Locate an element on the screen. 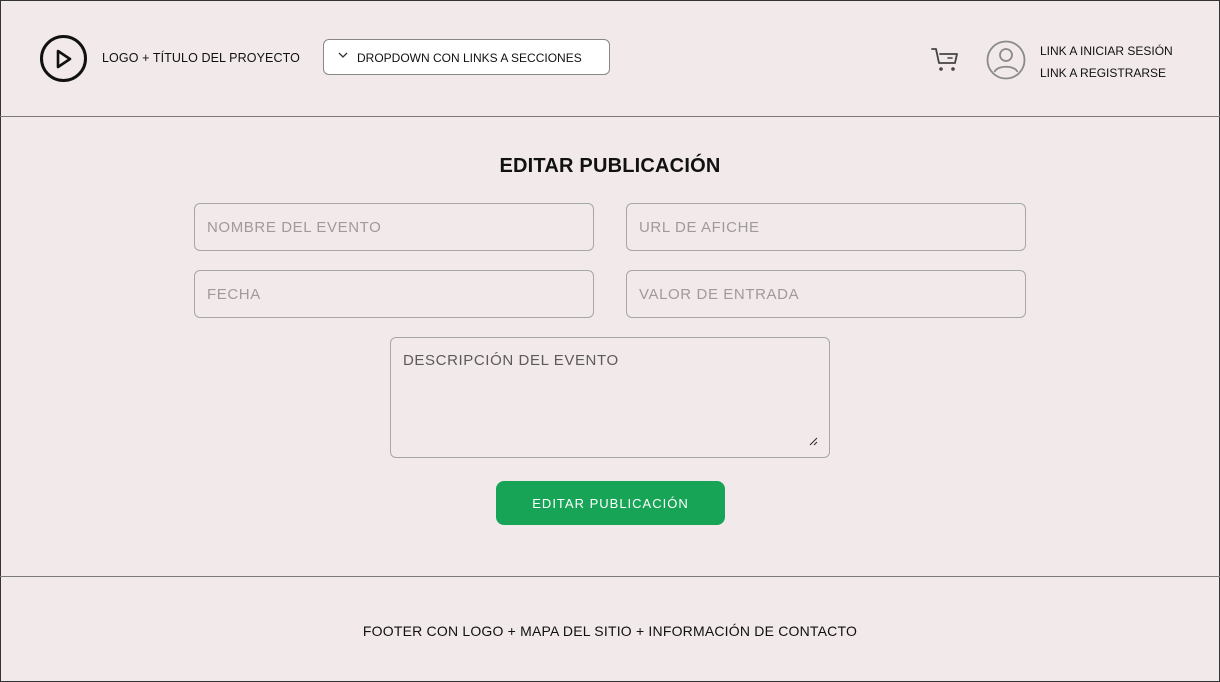 Image resolution: width=1220 pixels, height=682 pixels. play-icon is located at coordinates (63, 58).